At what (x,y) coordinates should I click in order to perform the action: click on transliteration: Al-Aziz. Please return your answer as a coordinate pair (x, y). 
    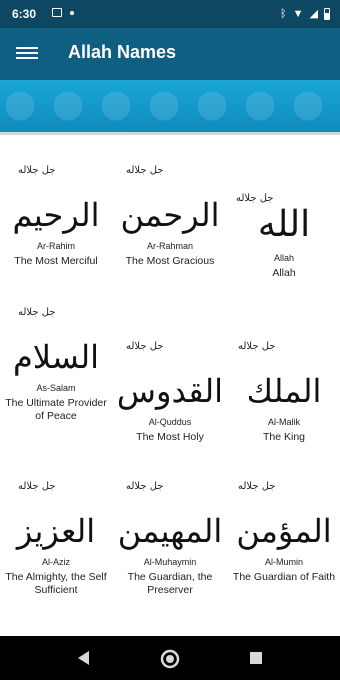
    Looking at the image, I should click on (55, 562).